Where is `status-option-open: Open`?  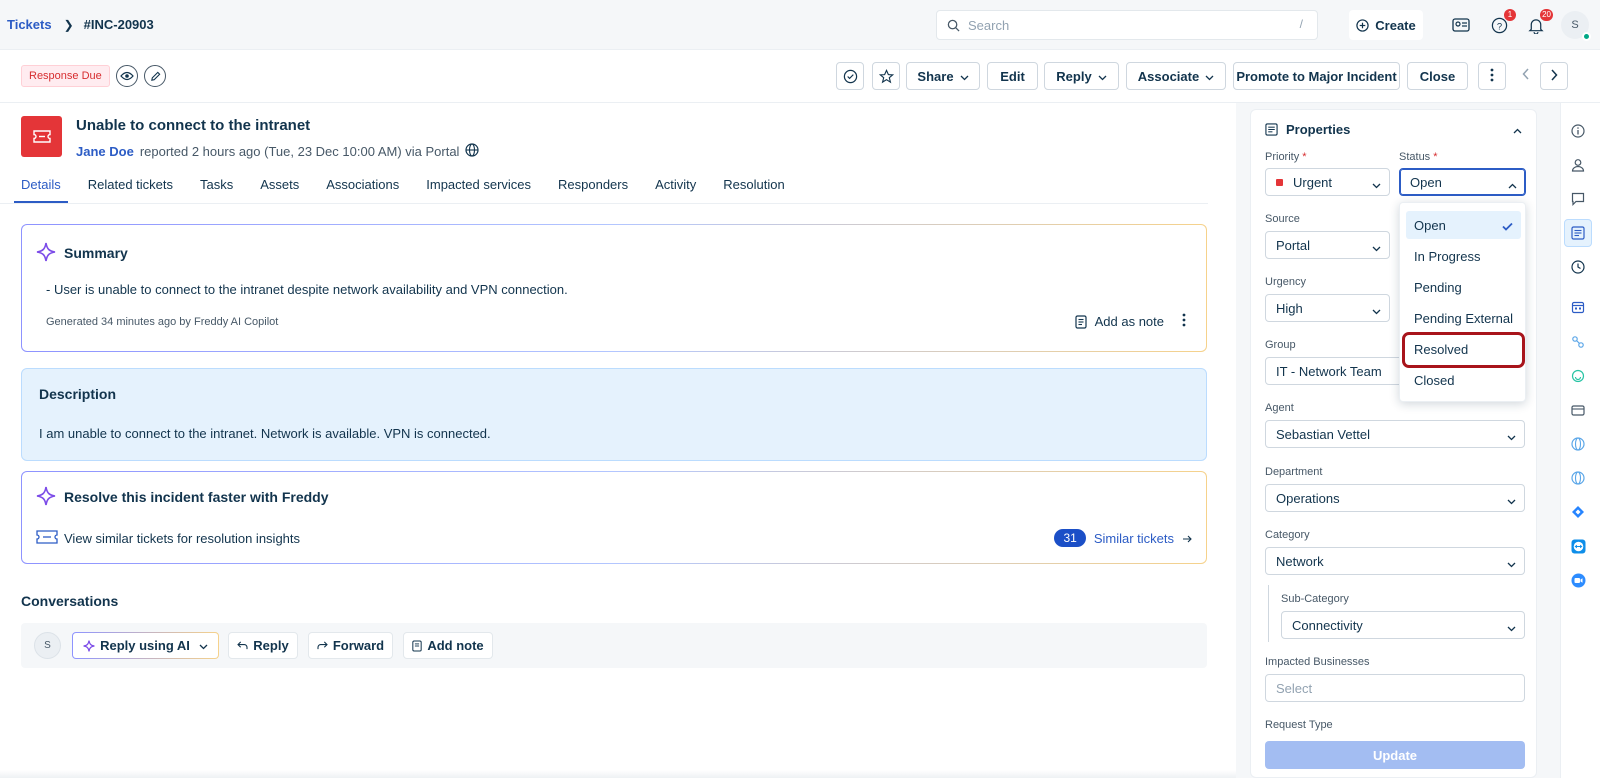
status-option-open: Open is located at coordinates (1463, 225).